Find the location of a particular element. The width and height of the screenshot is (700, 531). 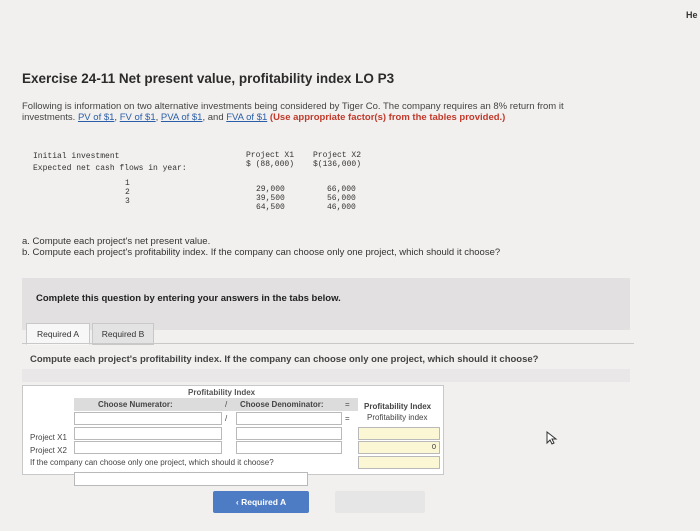

tab-divider is located at coordinates (328, 343).